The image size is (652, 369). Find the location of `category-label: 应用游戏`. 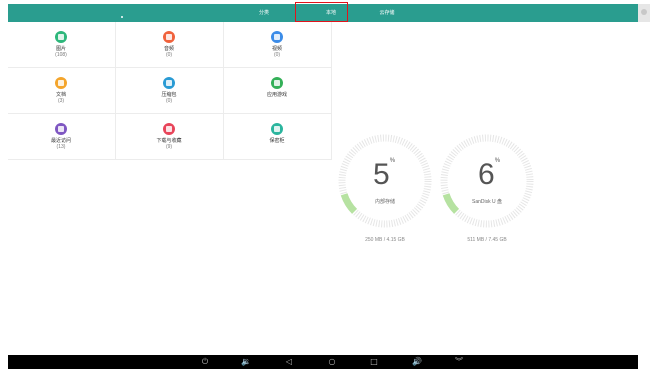

category-label: 应用游戏 is located at coordinates (276, 95).